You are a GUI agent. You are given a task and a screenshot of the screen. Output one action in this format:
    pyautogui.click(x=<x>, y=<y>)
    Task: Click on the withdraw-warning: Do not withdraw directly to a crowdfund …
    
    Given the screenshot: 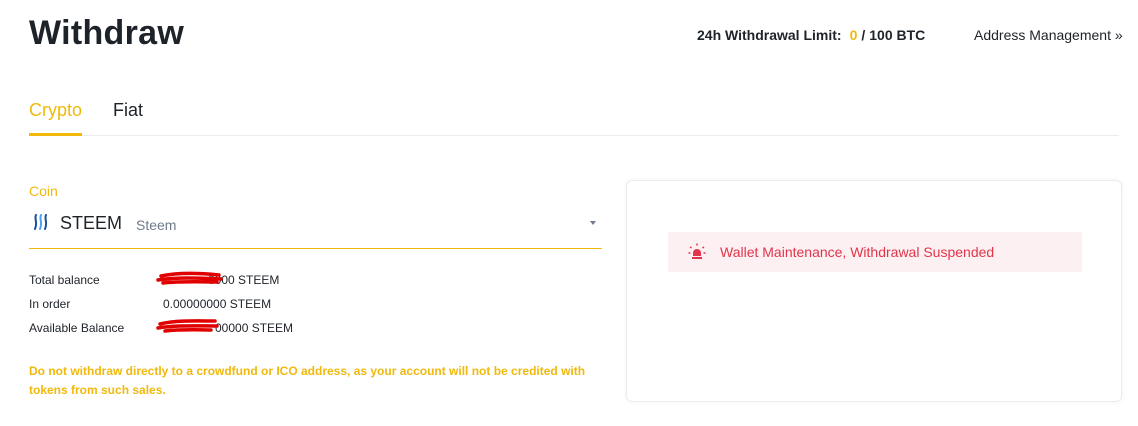 What is the action you would take?
    pyautogui.click(x=307, y=380)
    